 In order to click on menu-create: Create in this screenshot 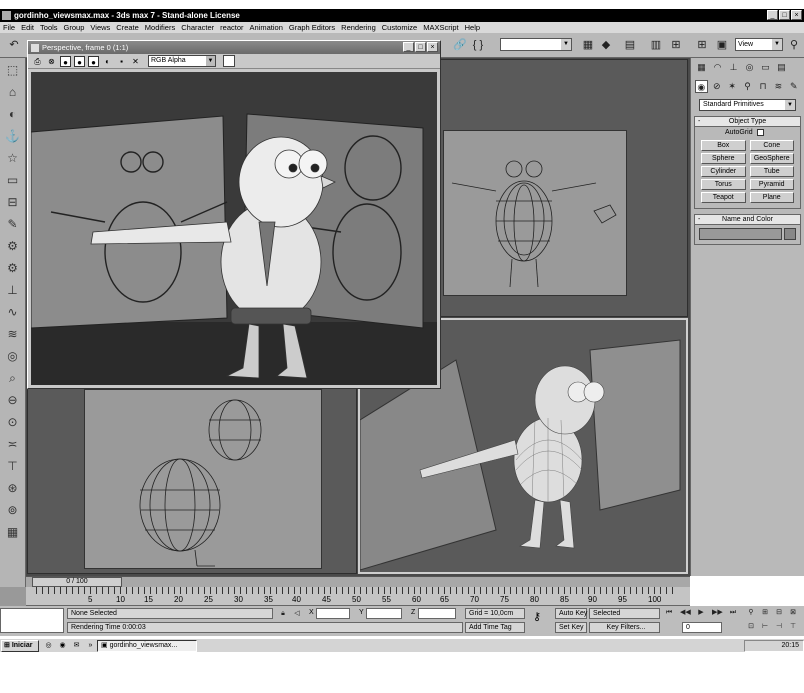, I will do `click(127, 27)`.